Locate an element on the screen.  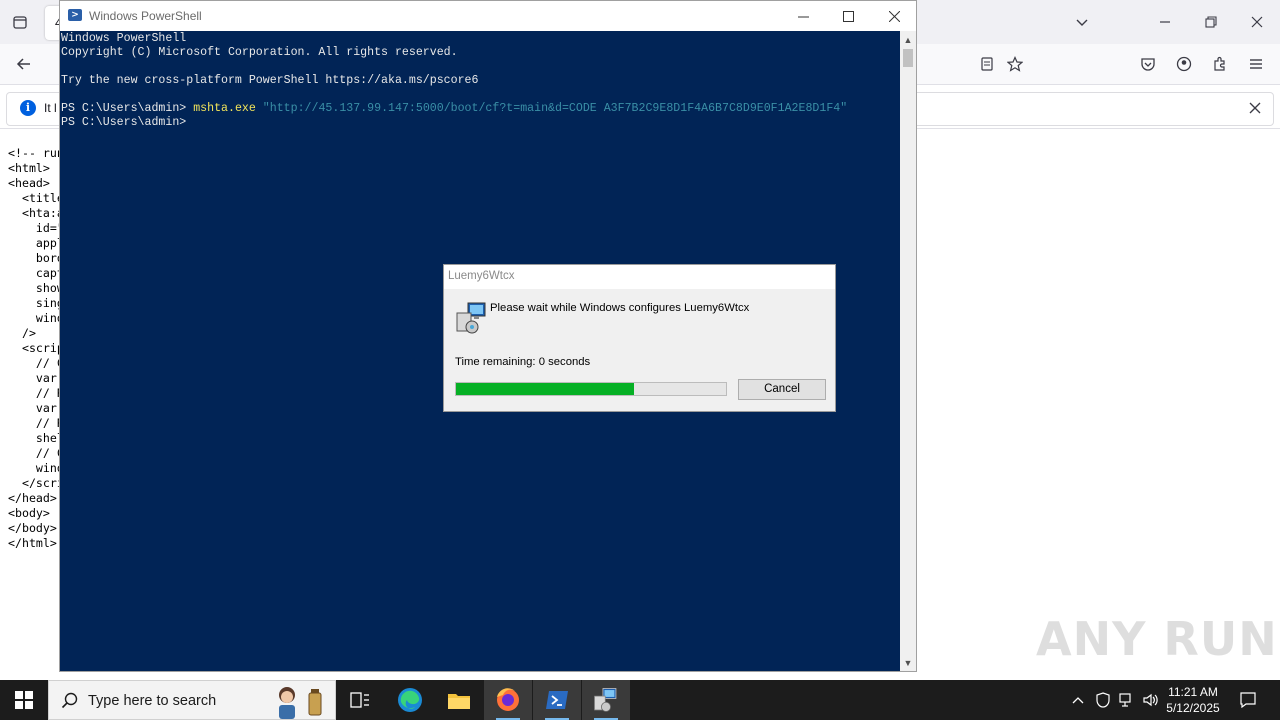
edge-icon is located at coordinates (410, 700).